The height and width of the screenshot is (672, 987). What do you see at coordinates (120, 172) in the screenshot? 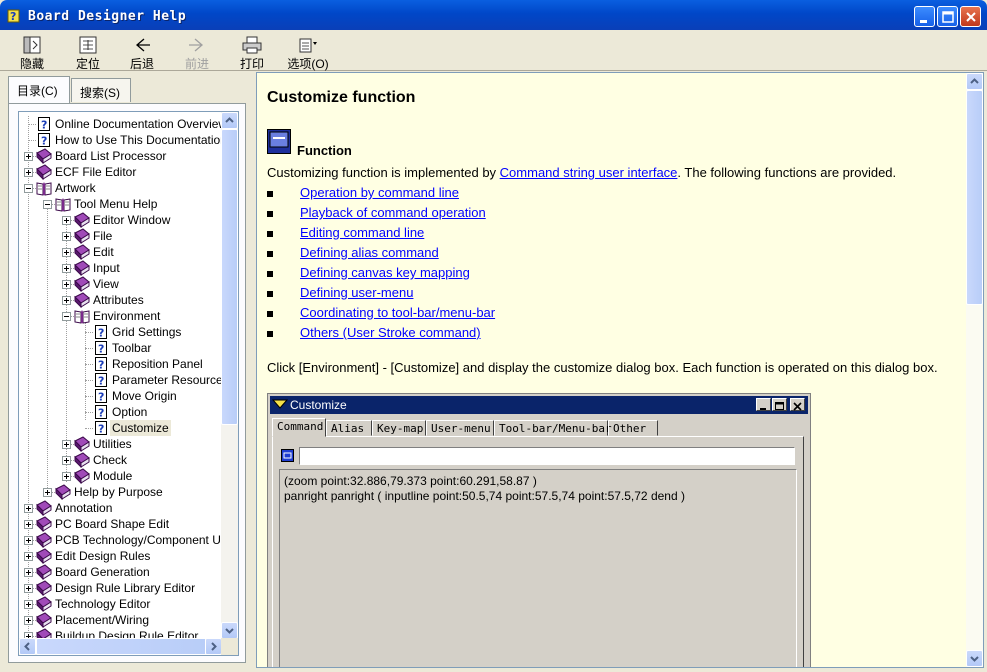
I see `tree-item: ECF File Editor` at bounding box center [120, 172].